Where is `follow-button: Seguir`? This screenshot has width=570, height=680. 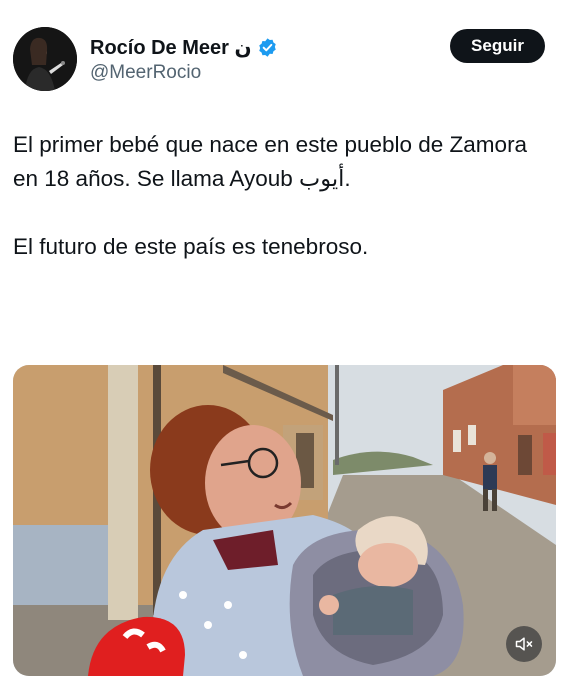 follow-button: Seguir is located at coordinates (497, 46).